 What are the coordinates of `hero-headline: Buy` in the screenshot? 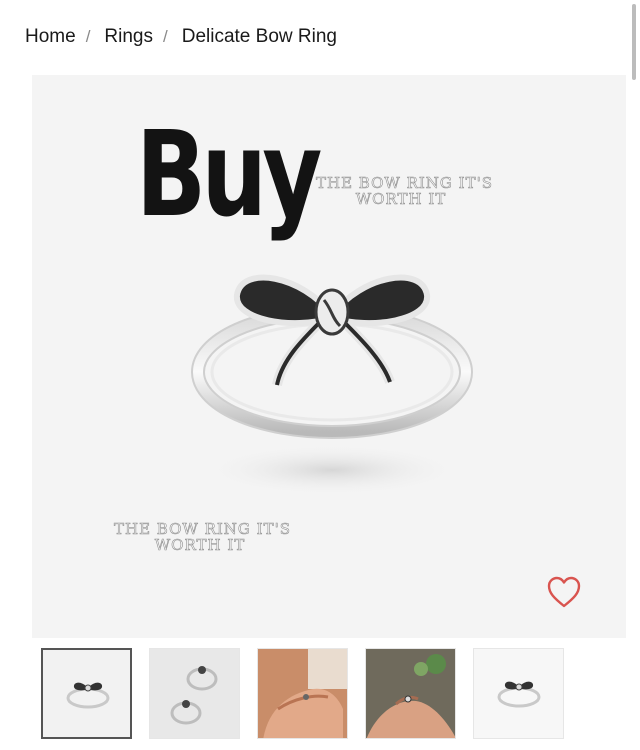 It's located at (229, 174).